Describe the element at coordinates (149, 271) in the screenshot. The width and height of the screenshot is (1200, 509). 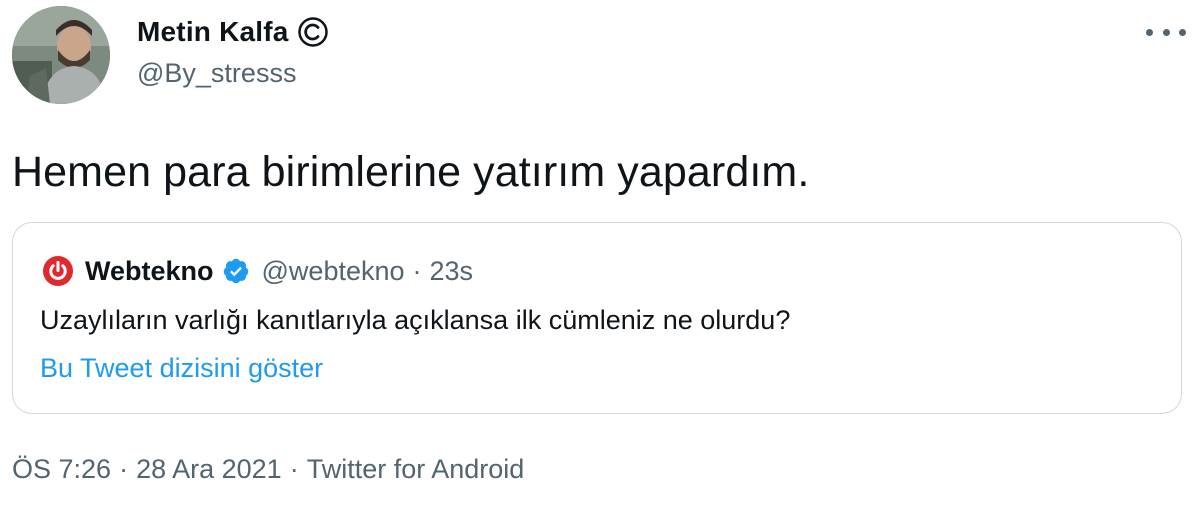
I see `quoted-author-name: Webtekno` at that location.